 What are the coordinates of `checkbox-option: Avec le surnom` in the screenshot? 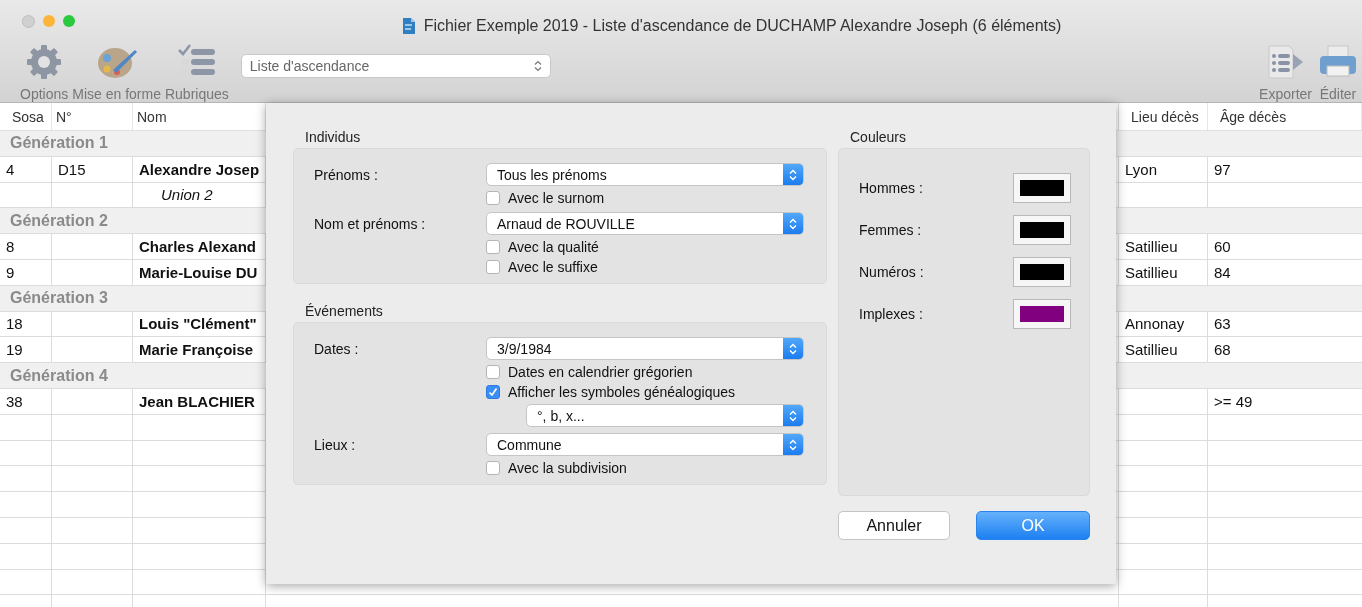 It's located at (545, 198).